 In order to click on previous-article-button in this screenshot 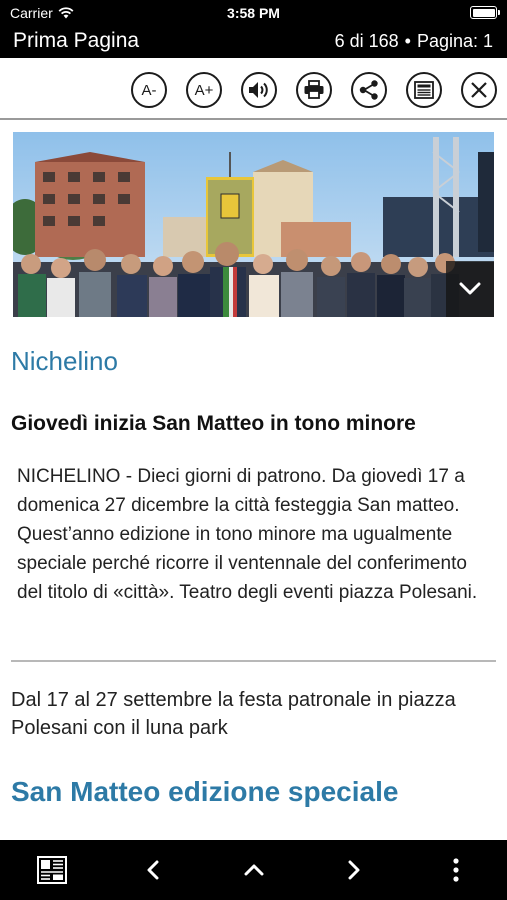, I will do `click(153, 870)`.